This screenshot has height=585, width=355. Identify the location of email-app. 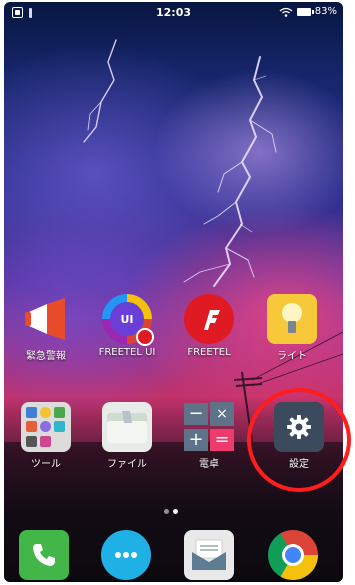
(209, 555).